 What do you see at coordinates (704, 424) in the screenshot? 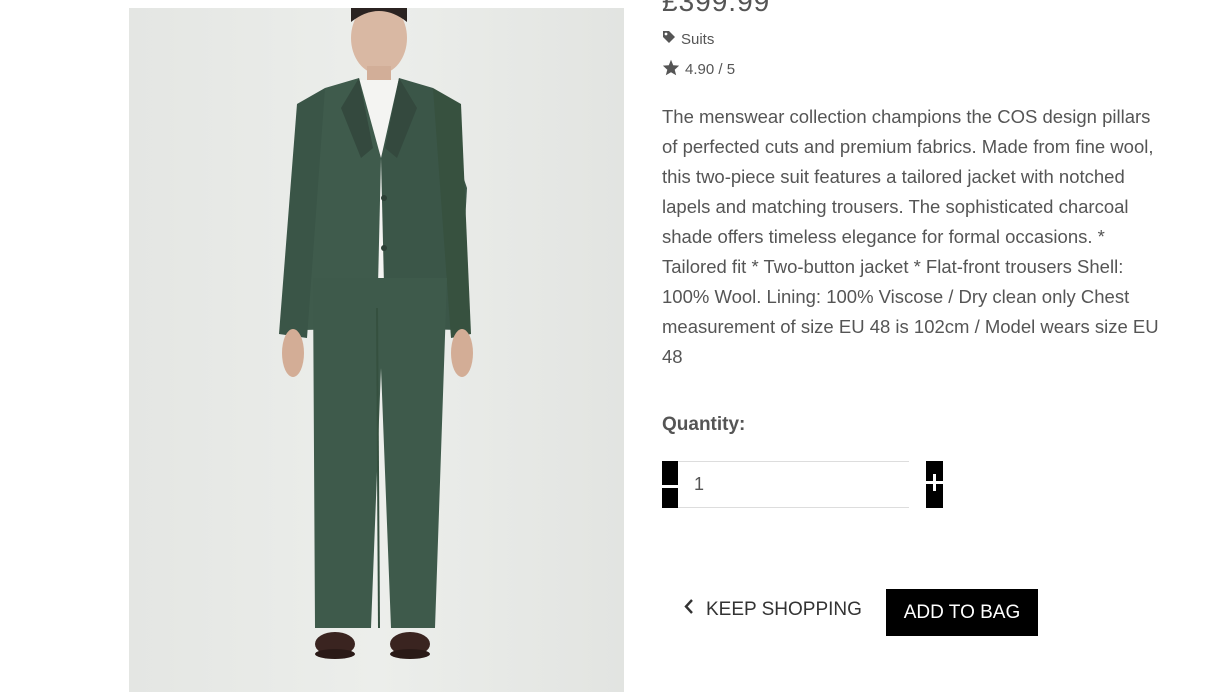
I see `quantity-label: Quantity:` at bounding box center [704, 424].